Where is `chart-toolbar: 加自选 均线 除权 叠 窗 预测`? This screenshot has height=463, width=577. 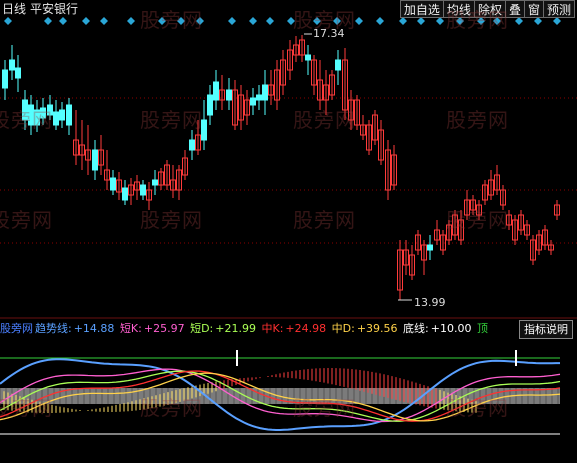
chart-toolbar: 加自选 均线 除权 叠 窗 预测 is located at coordinates (487, 9).